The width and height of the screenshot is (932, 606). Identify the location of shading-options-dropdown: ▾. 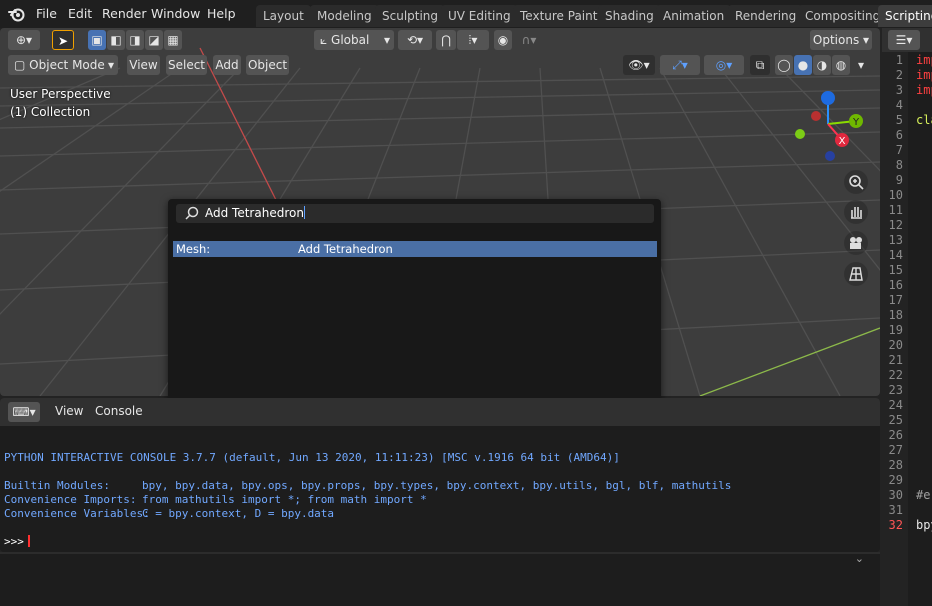
(861, 65).